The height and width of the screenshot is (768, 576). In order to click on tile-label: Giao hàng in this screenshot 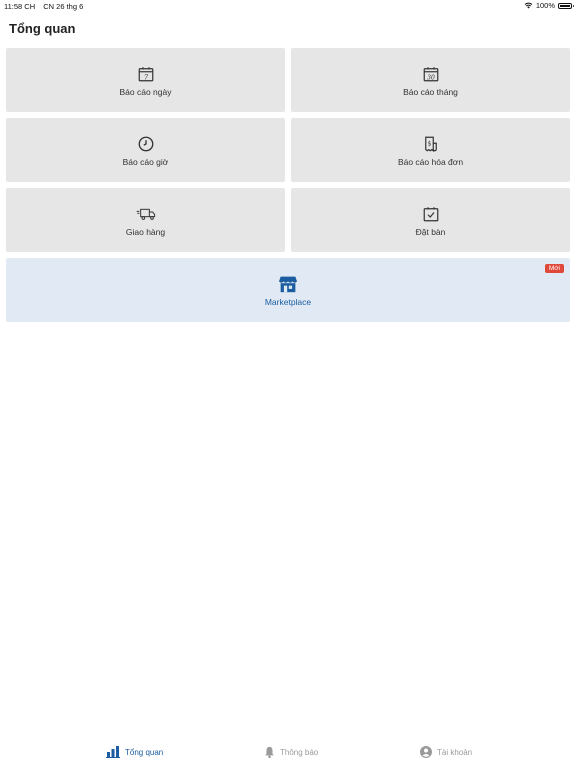, I will do `click(145, 231)`.